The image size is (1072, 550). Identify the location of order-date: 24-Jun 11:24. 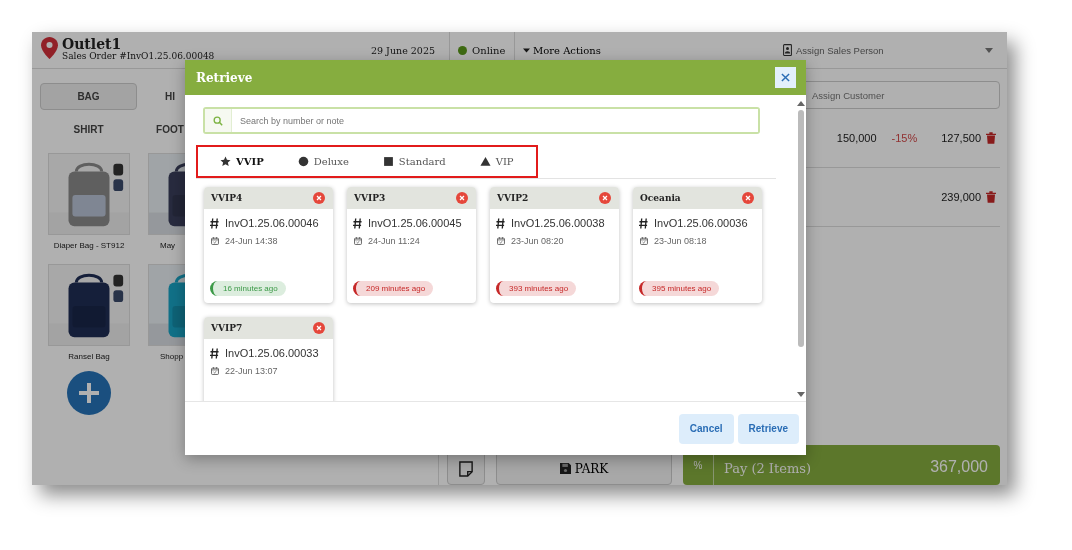
(394, 241).